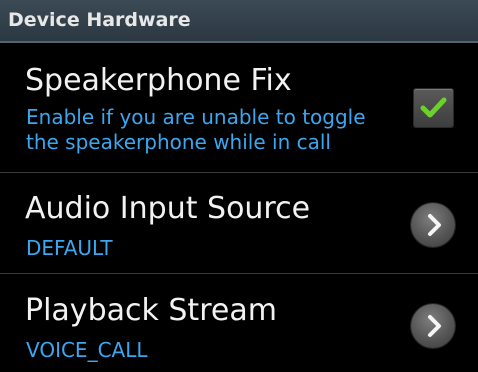  What do you see at coordinates (99, 20) in the screenshot?
I see `section-header-title: Device Hardware` at bounding box center [99, 20].